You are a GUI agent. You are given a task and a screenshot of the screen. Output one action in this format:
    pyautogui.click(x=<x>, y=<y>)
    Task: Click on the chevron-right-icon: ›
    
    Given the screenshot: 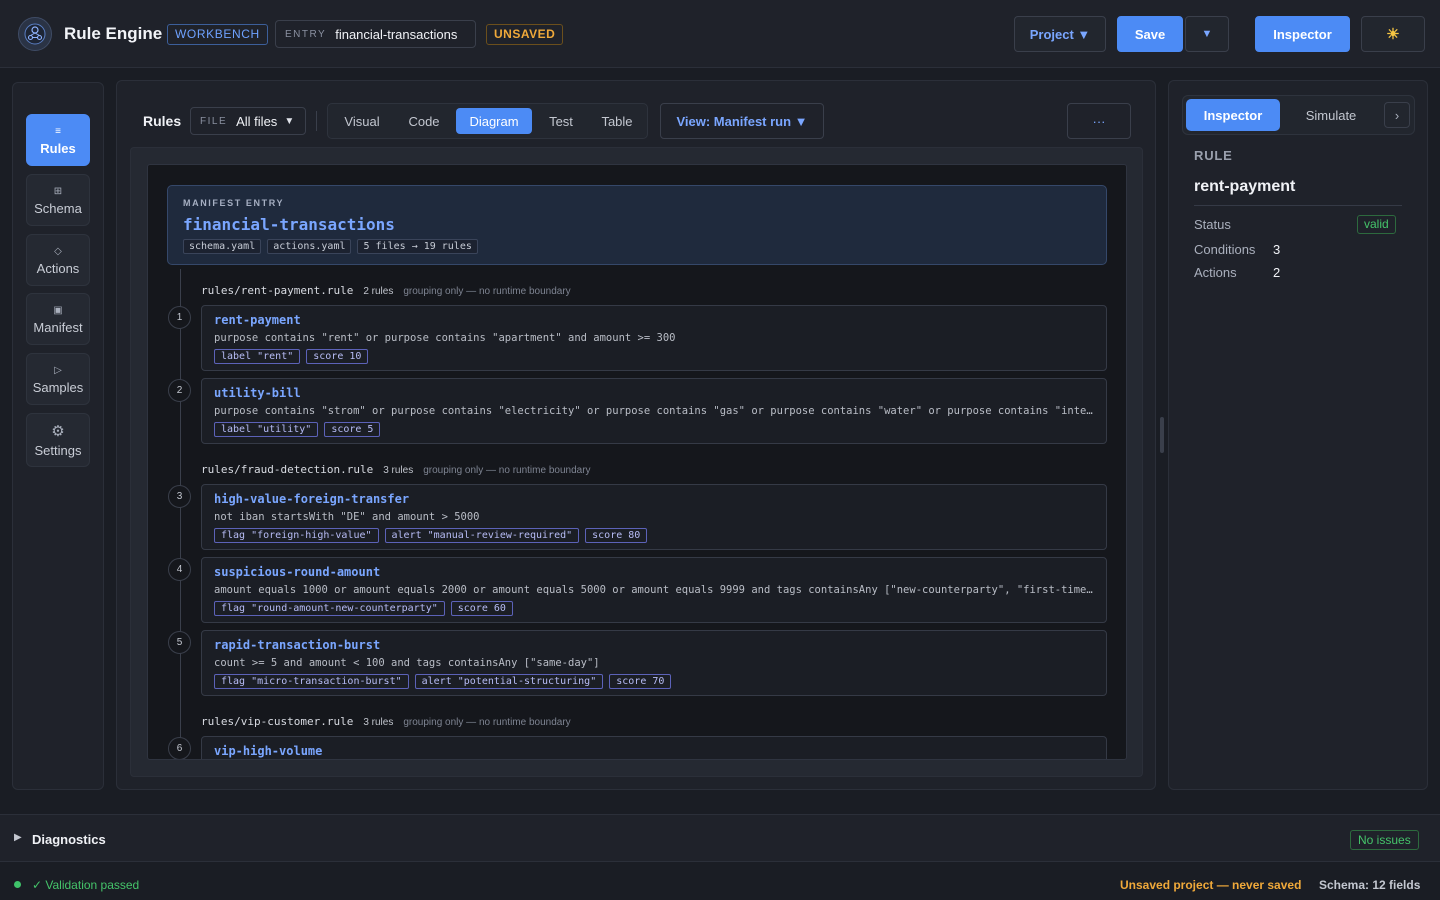 What is the action you would take?
    pyautogui.click(x=1397, y=115)
    